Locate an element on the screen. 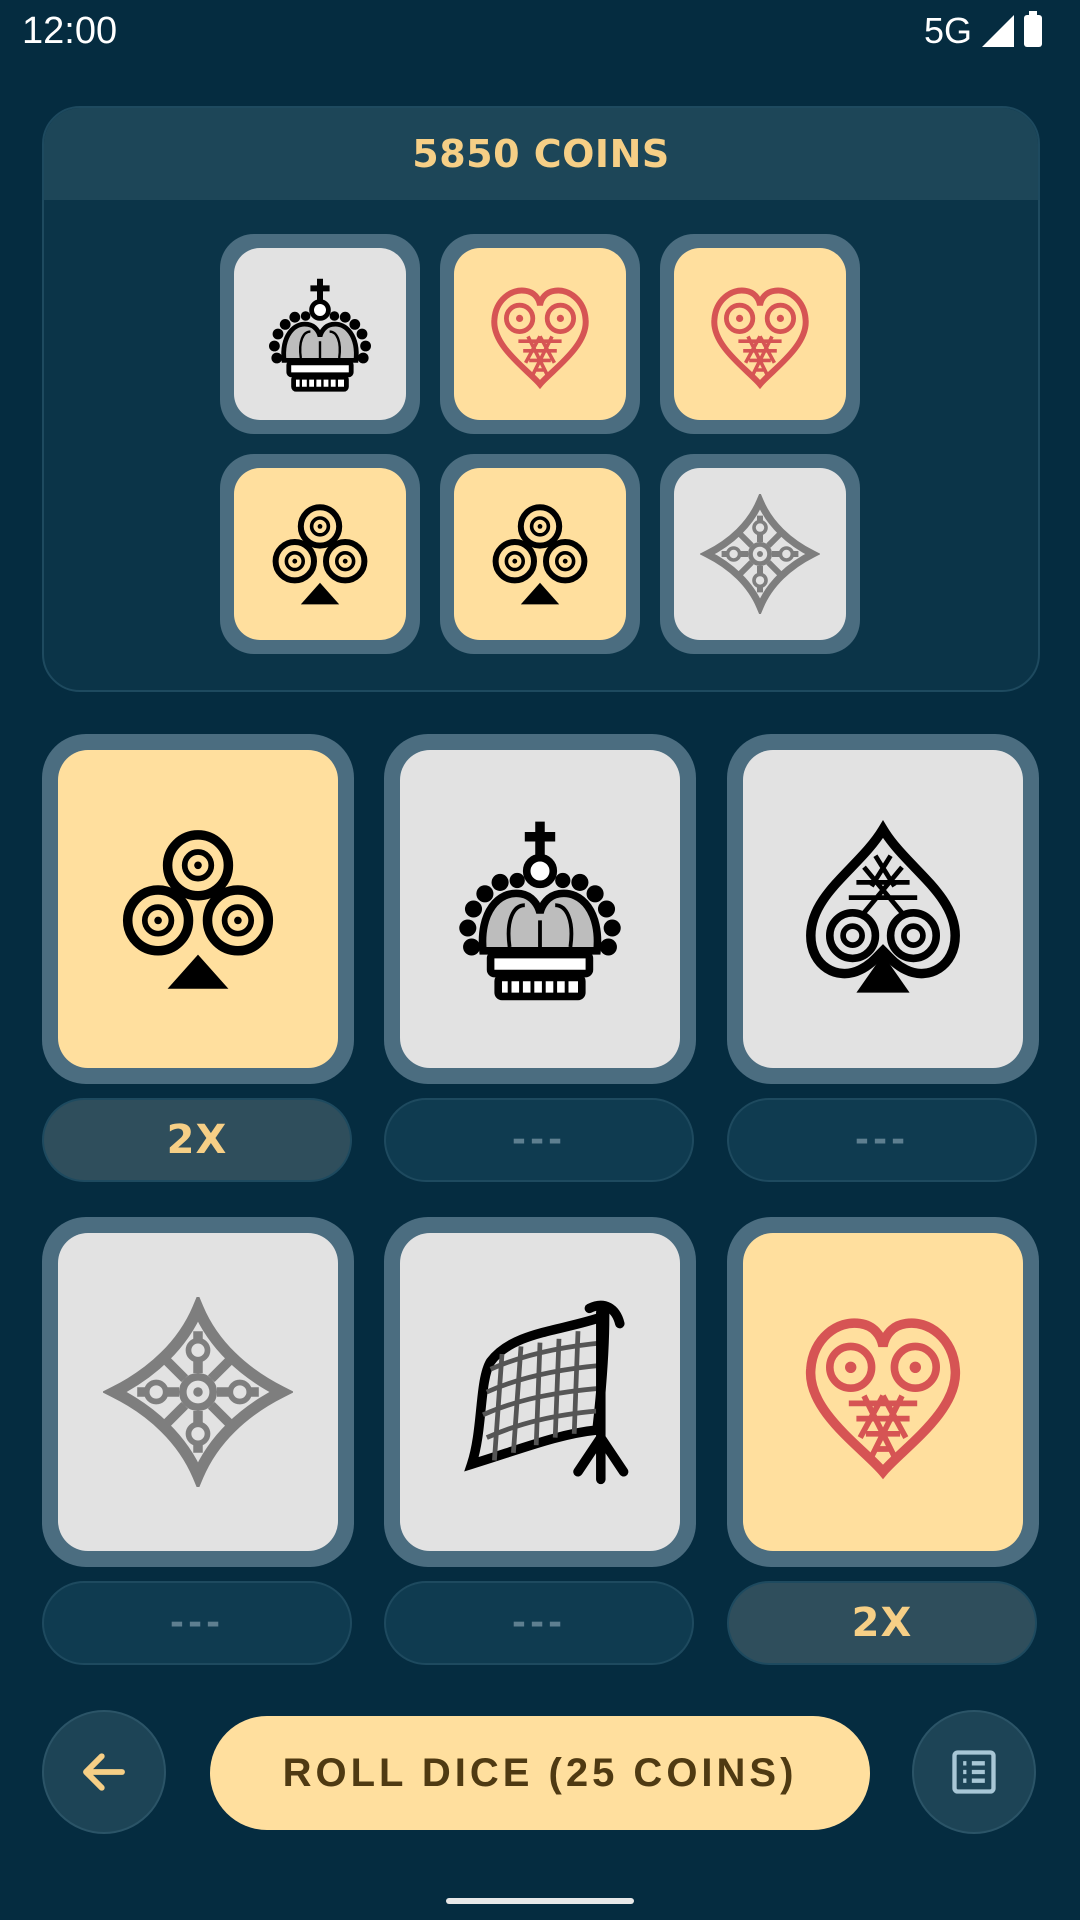 Image resolution: width=1080 pixels, height=1920 pixels. status-time: 12:00 is located at coordinates (70, 31).